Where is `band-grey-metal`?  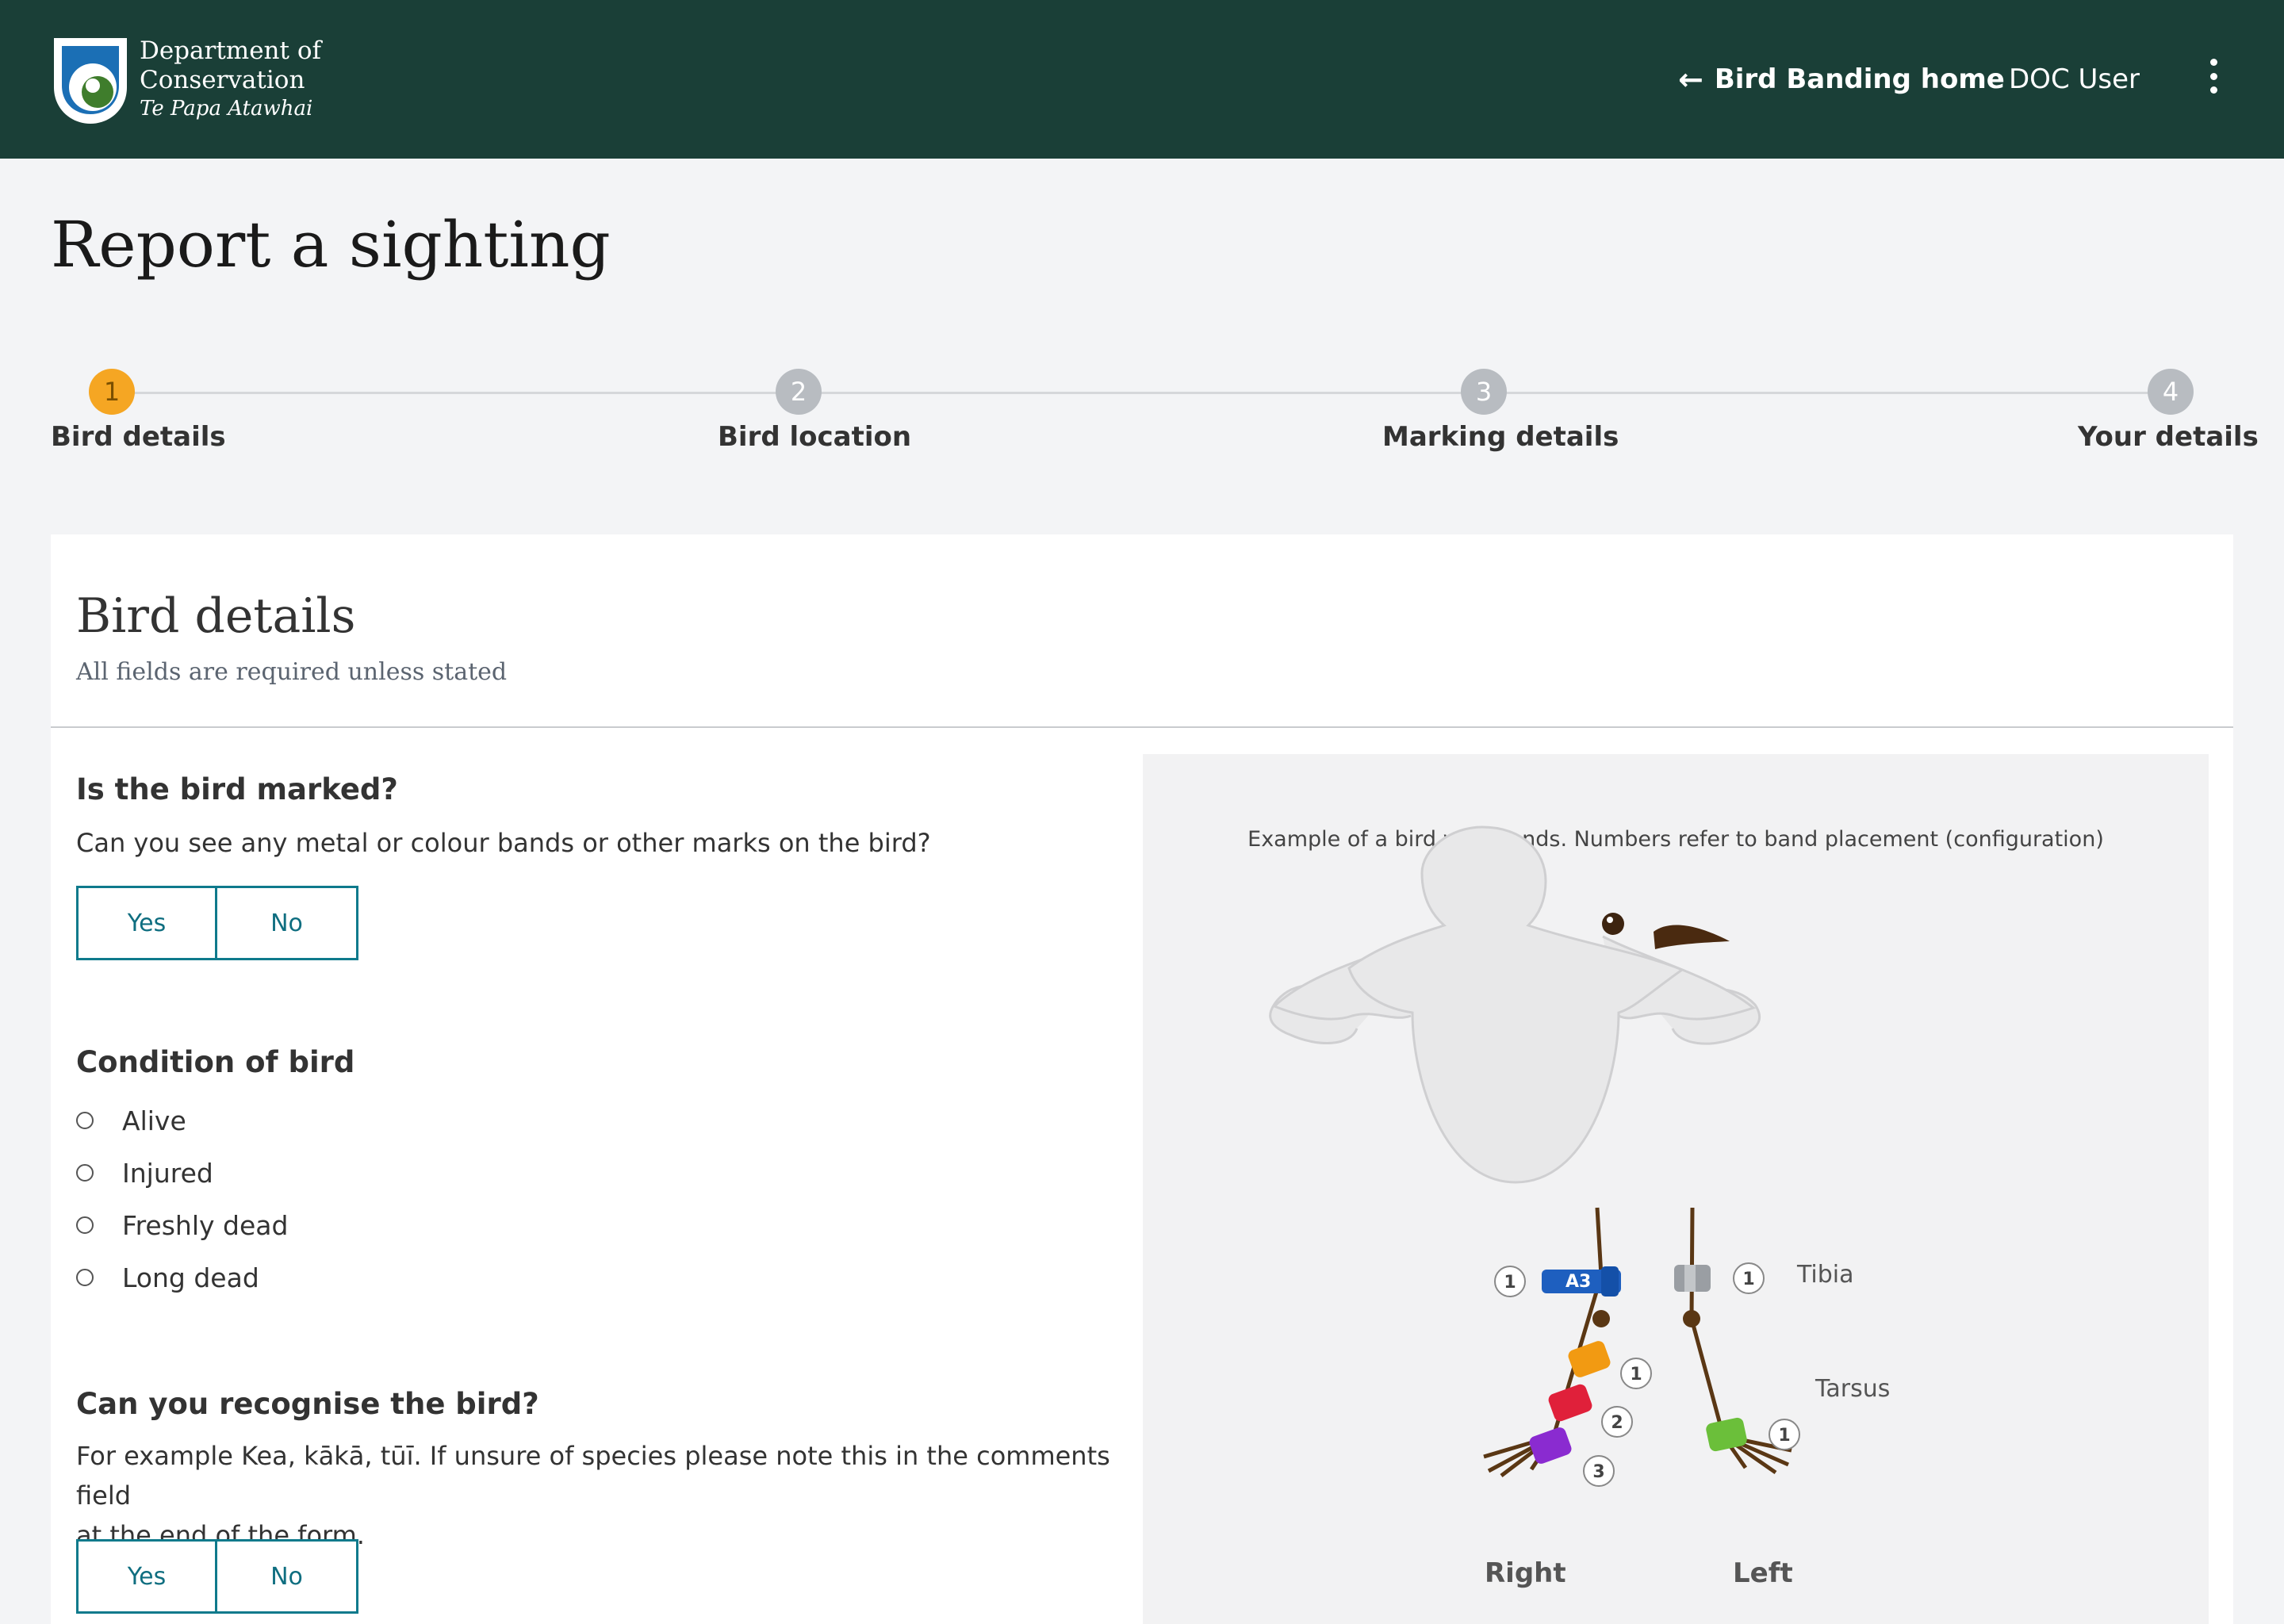 band-grey-metal is located at coordinates (1692, 1278).